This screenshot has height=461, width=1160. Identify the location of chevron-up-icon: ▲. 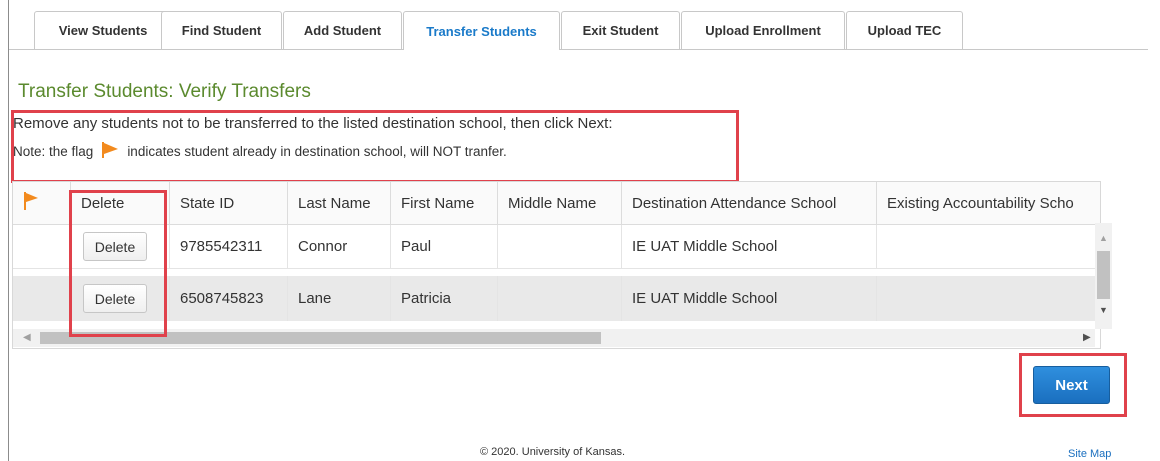
(1103, 238).